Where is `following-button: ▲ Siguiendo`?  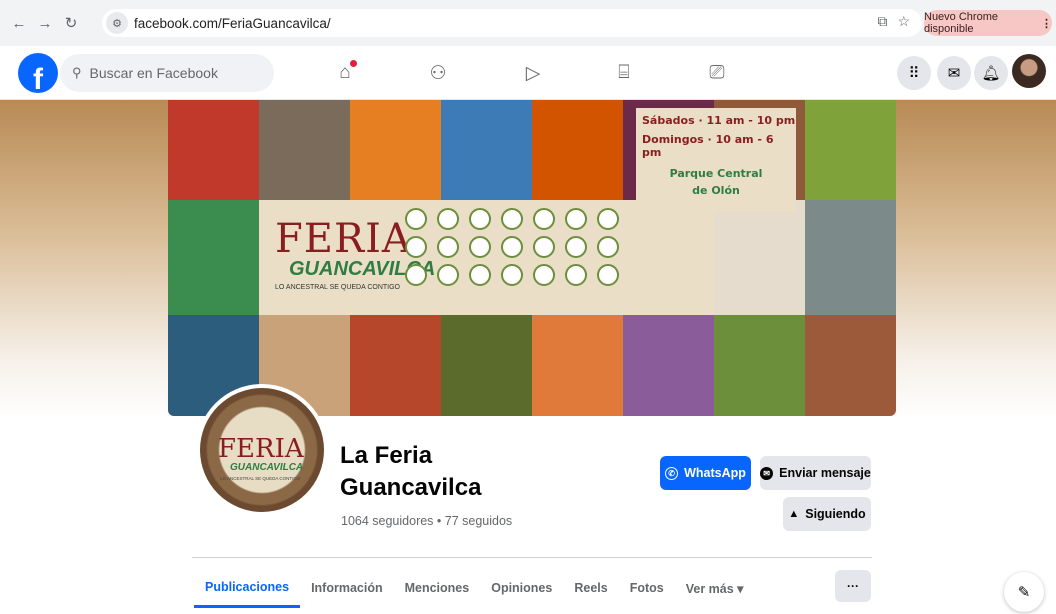 following-button: ▲ Siguiendo is located at coordinates (827, 514).